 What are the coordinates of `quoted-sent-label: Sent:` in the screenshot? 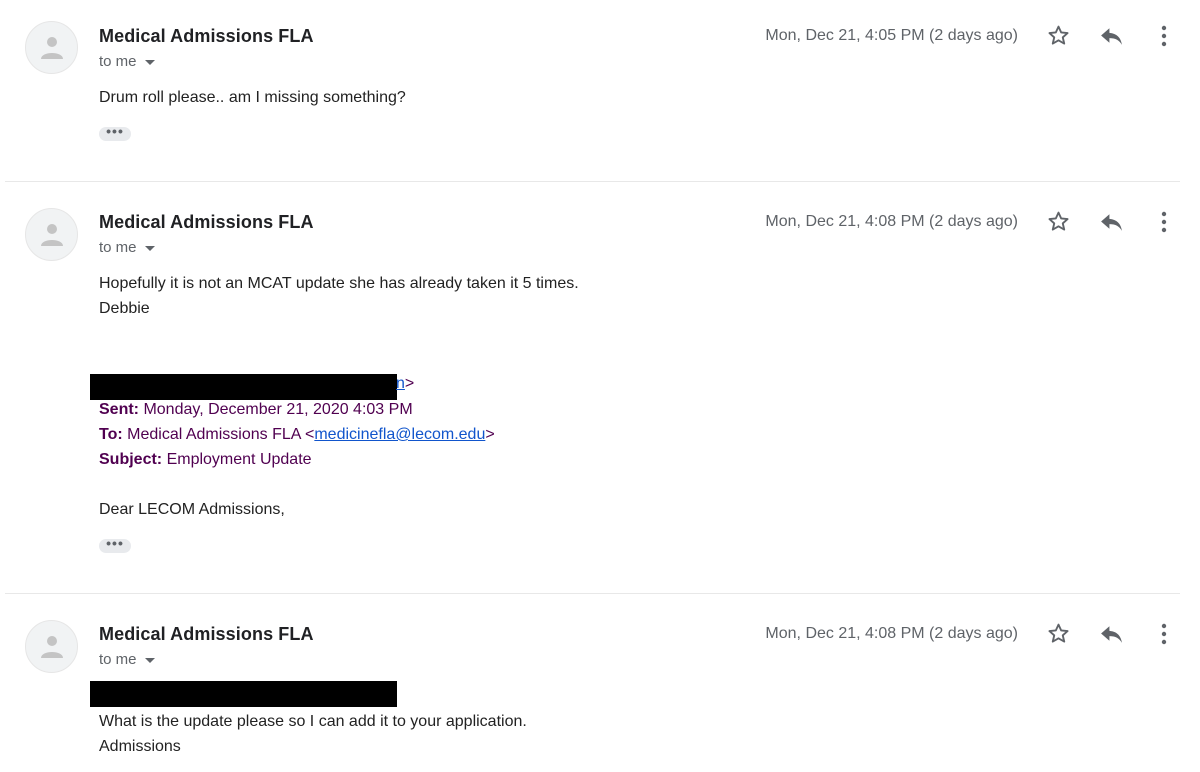 It's located at (119, 409).